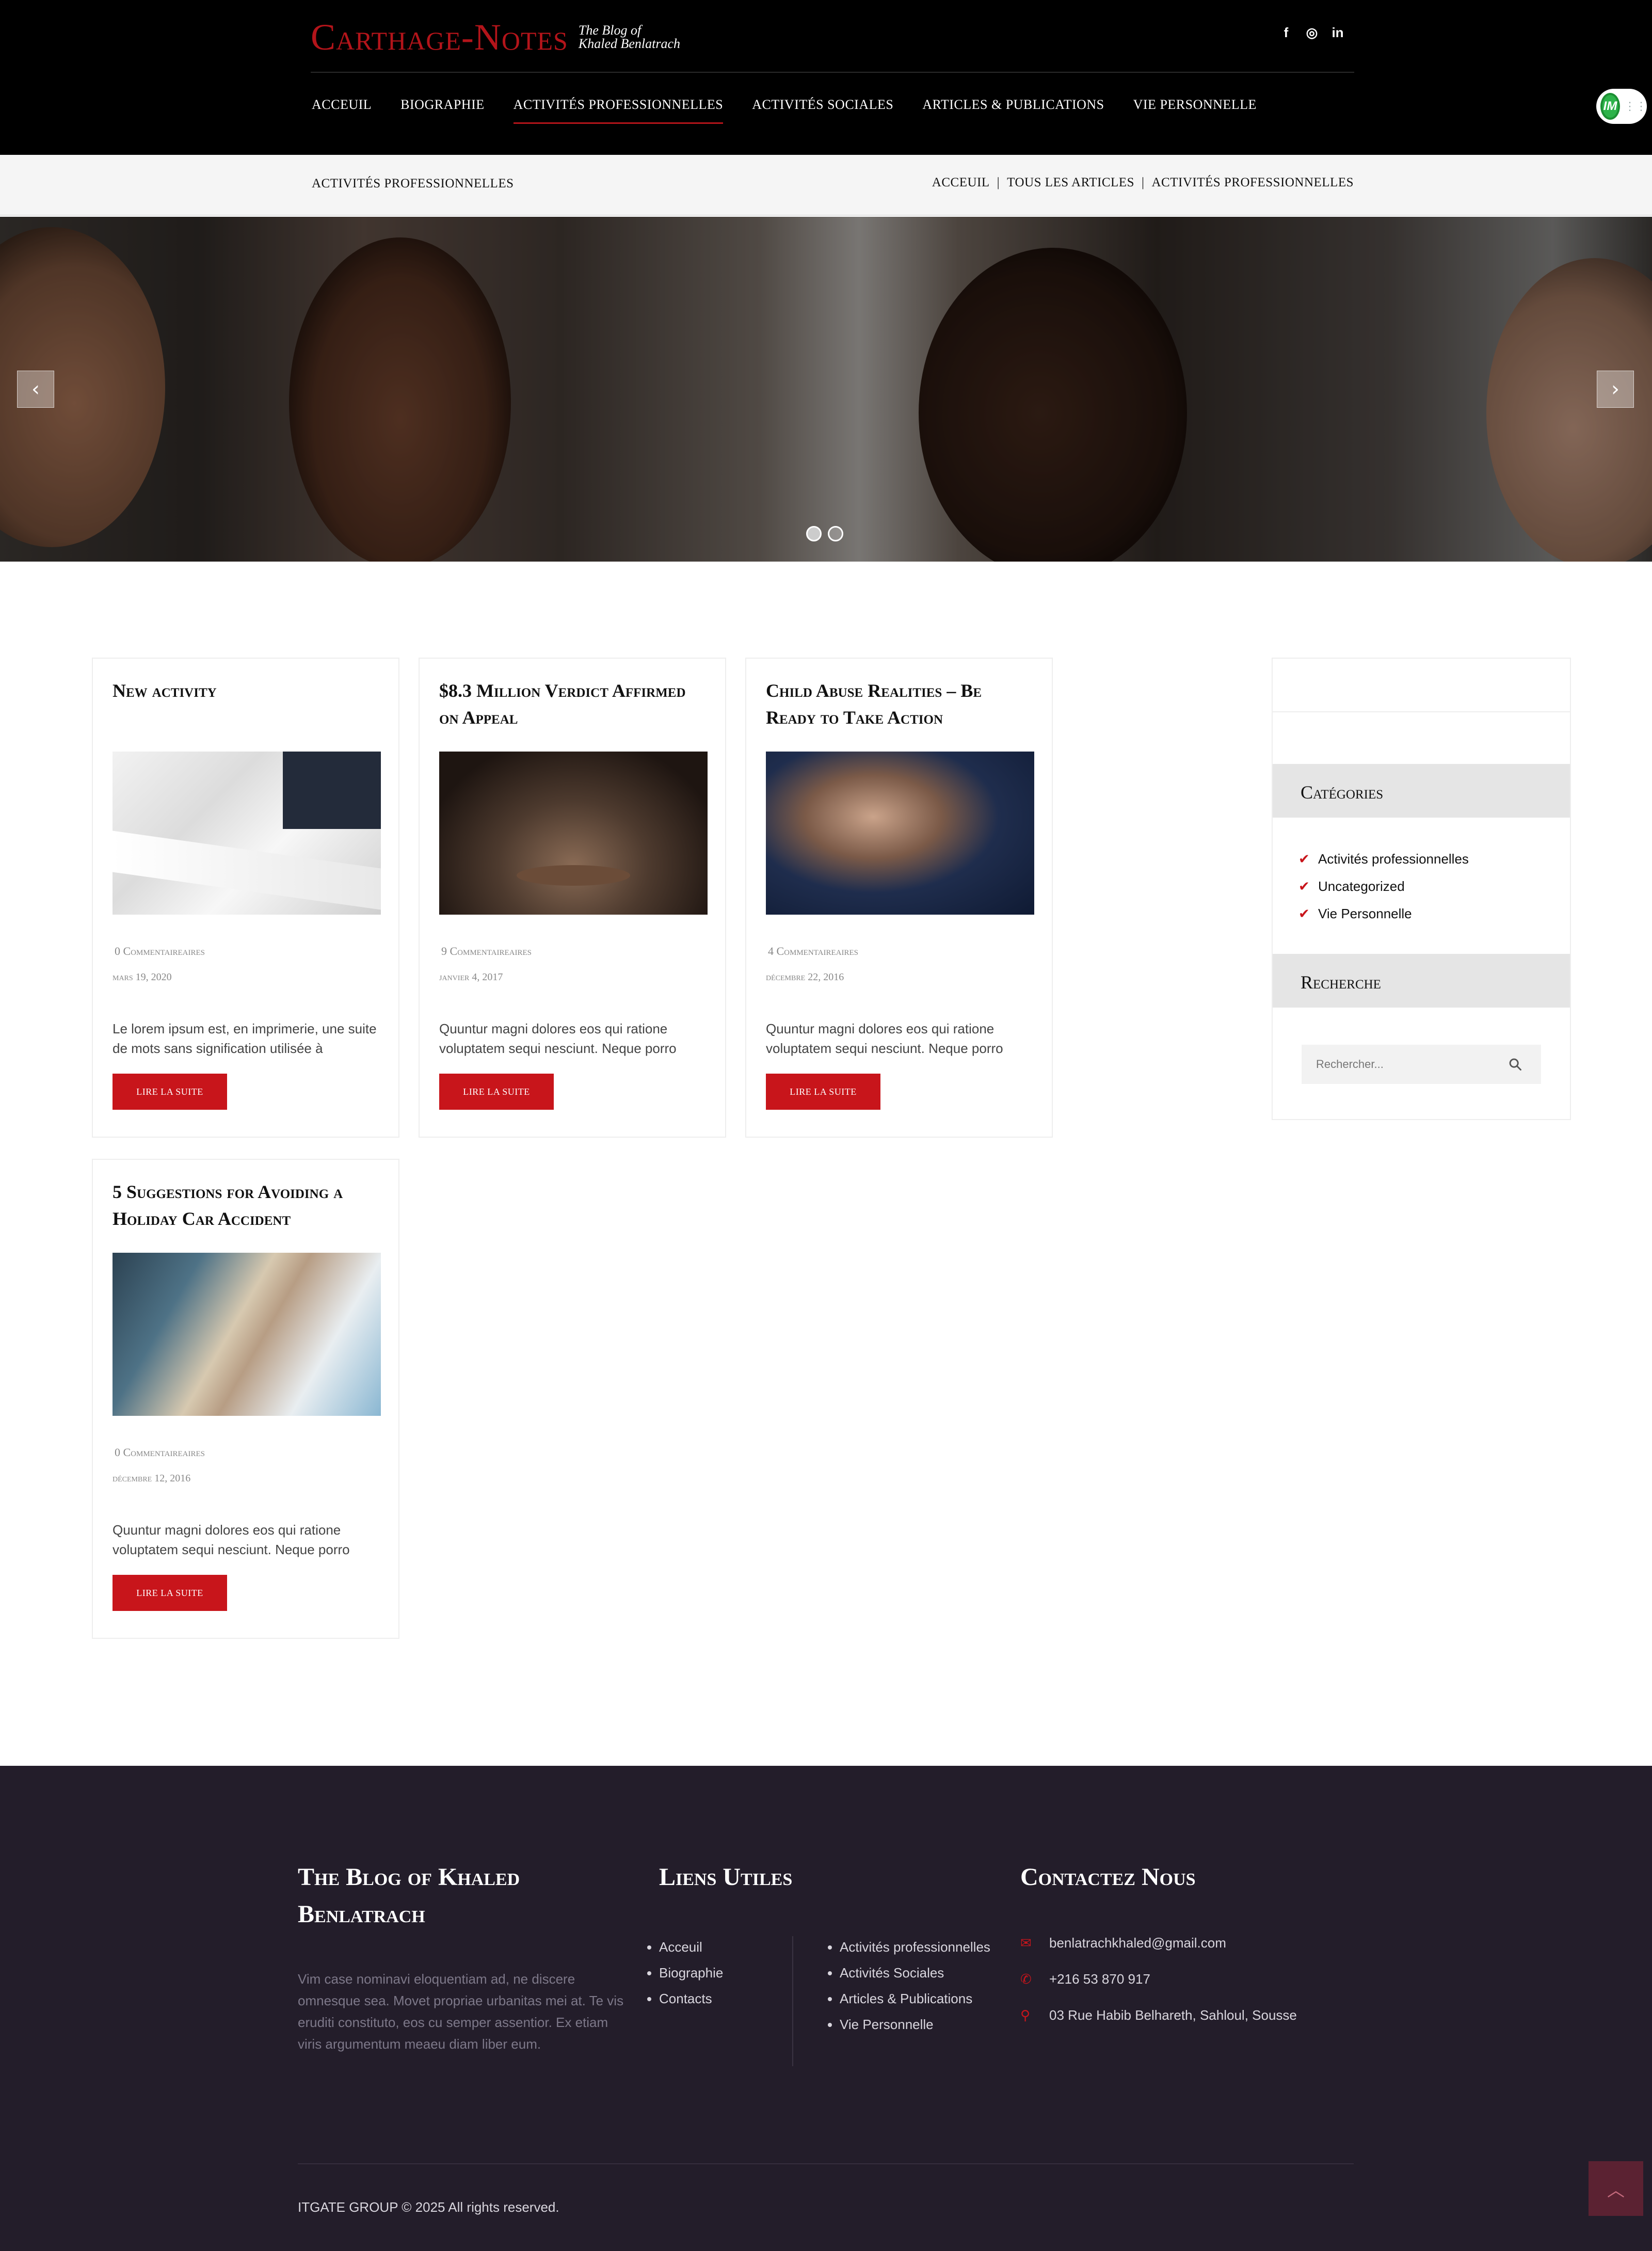 The image size is (1652, 2251). Describe the element at coordinates (1610, 106) in the screenshot. I see `im-badge-icon: IM` at that location.